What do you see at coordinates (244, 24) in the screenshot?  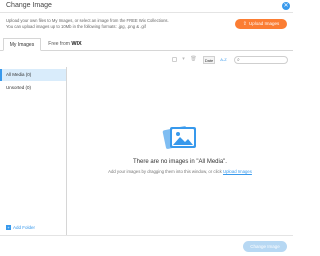 I see `upload-icon: ⇪` at bounding box center [244, 24].